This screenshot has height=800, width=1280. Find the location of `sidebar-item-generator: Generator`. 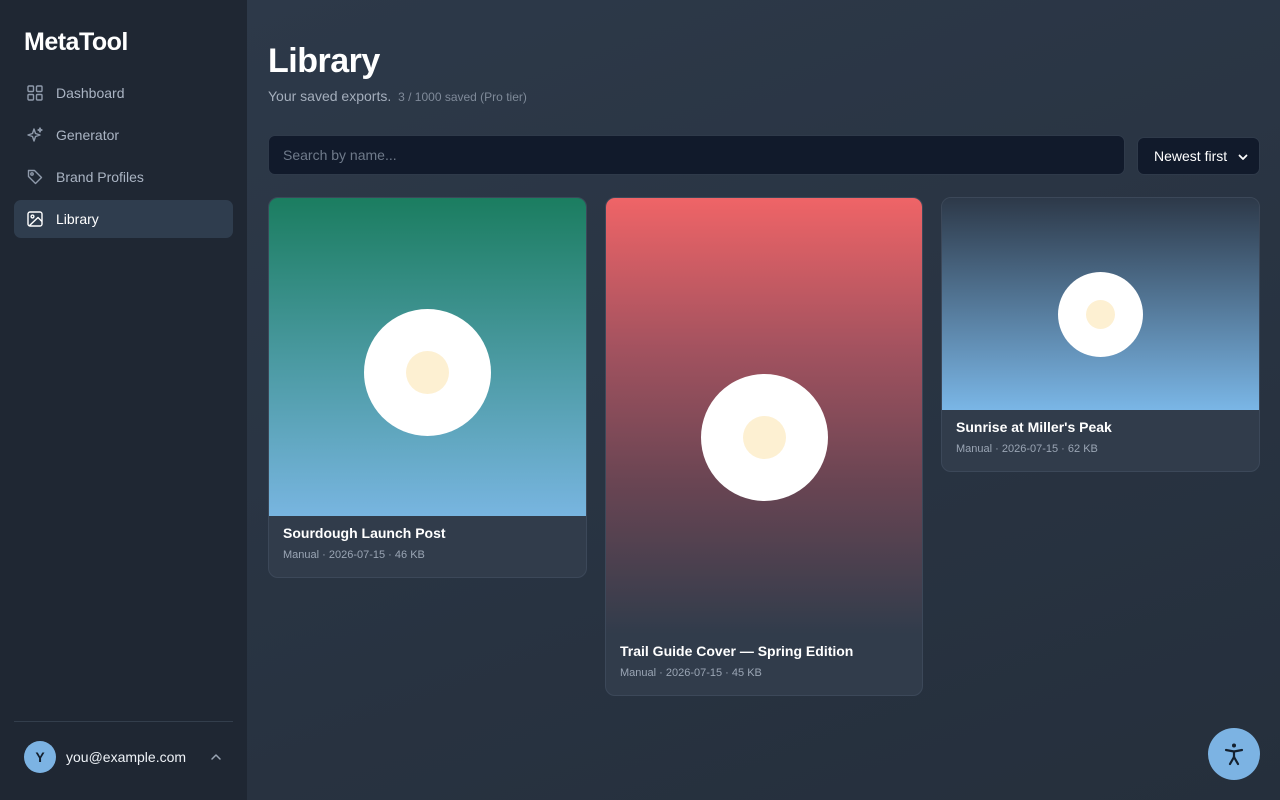

sidebar-item-generator: Generator is located at coordinates (123, 135).